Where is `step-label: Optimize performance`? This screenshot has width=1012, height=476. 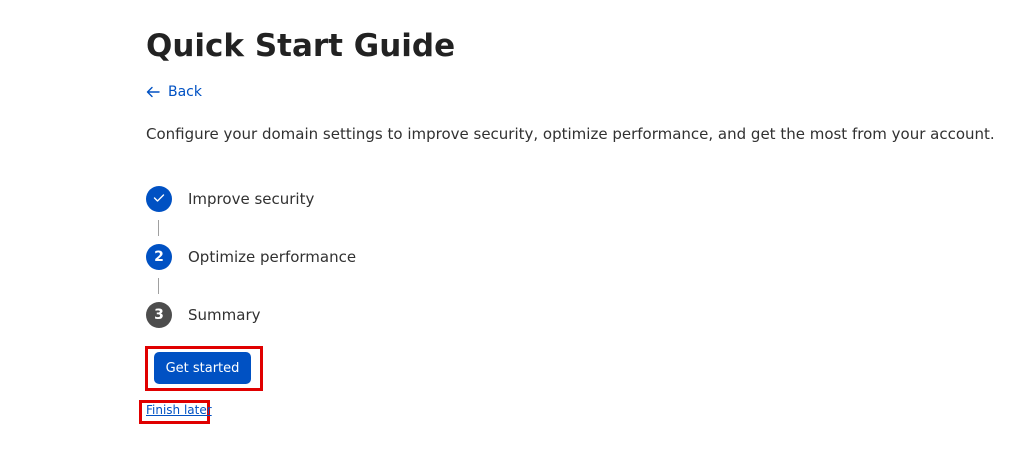
step-label: Optimize performance is located at coordinates (272, 257).